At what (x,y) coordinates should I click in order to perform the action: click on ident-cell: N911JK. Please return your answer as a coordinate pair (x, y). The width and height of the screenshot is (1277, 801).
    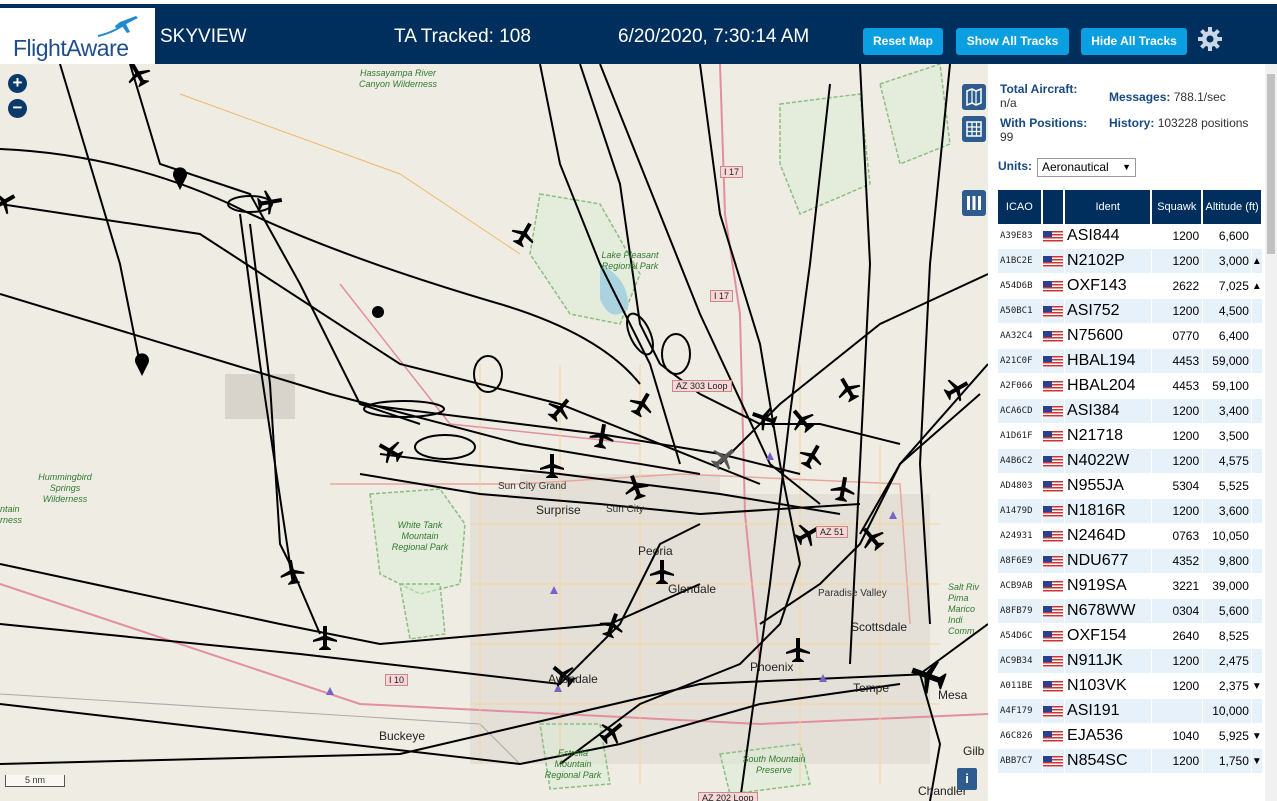
    Looking at the image, I should click on (1109, 661).